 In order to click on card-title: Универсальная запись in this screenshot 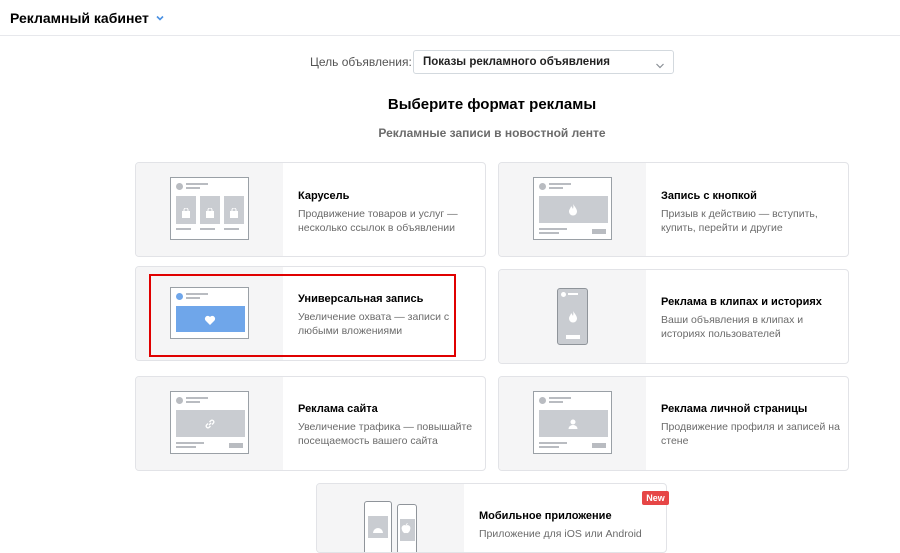, I will do `click(361, 299)`.